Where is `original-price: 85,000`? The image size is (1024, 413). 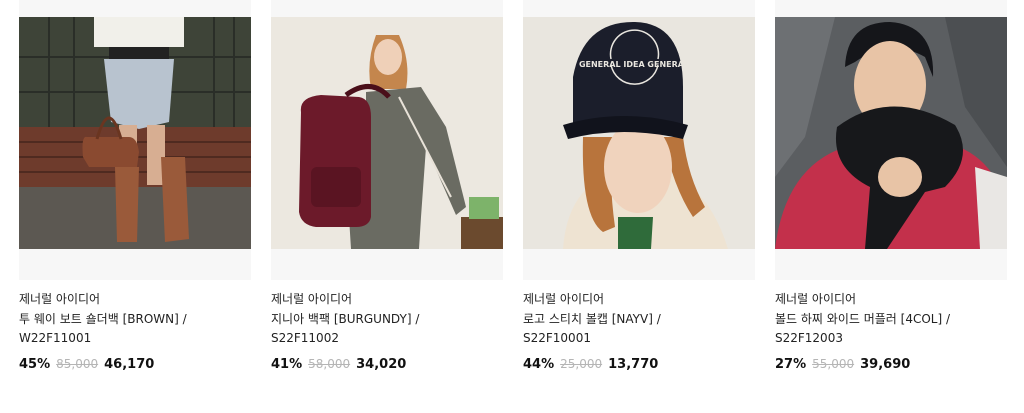 original-price: 85,000 is located at coordinates (77, 364).